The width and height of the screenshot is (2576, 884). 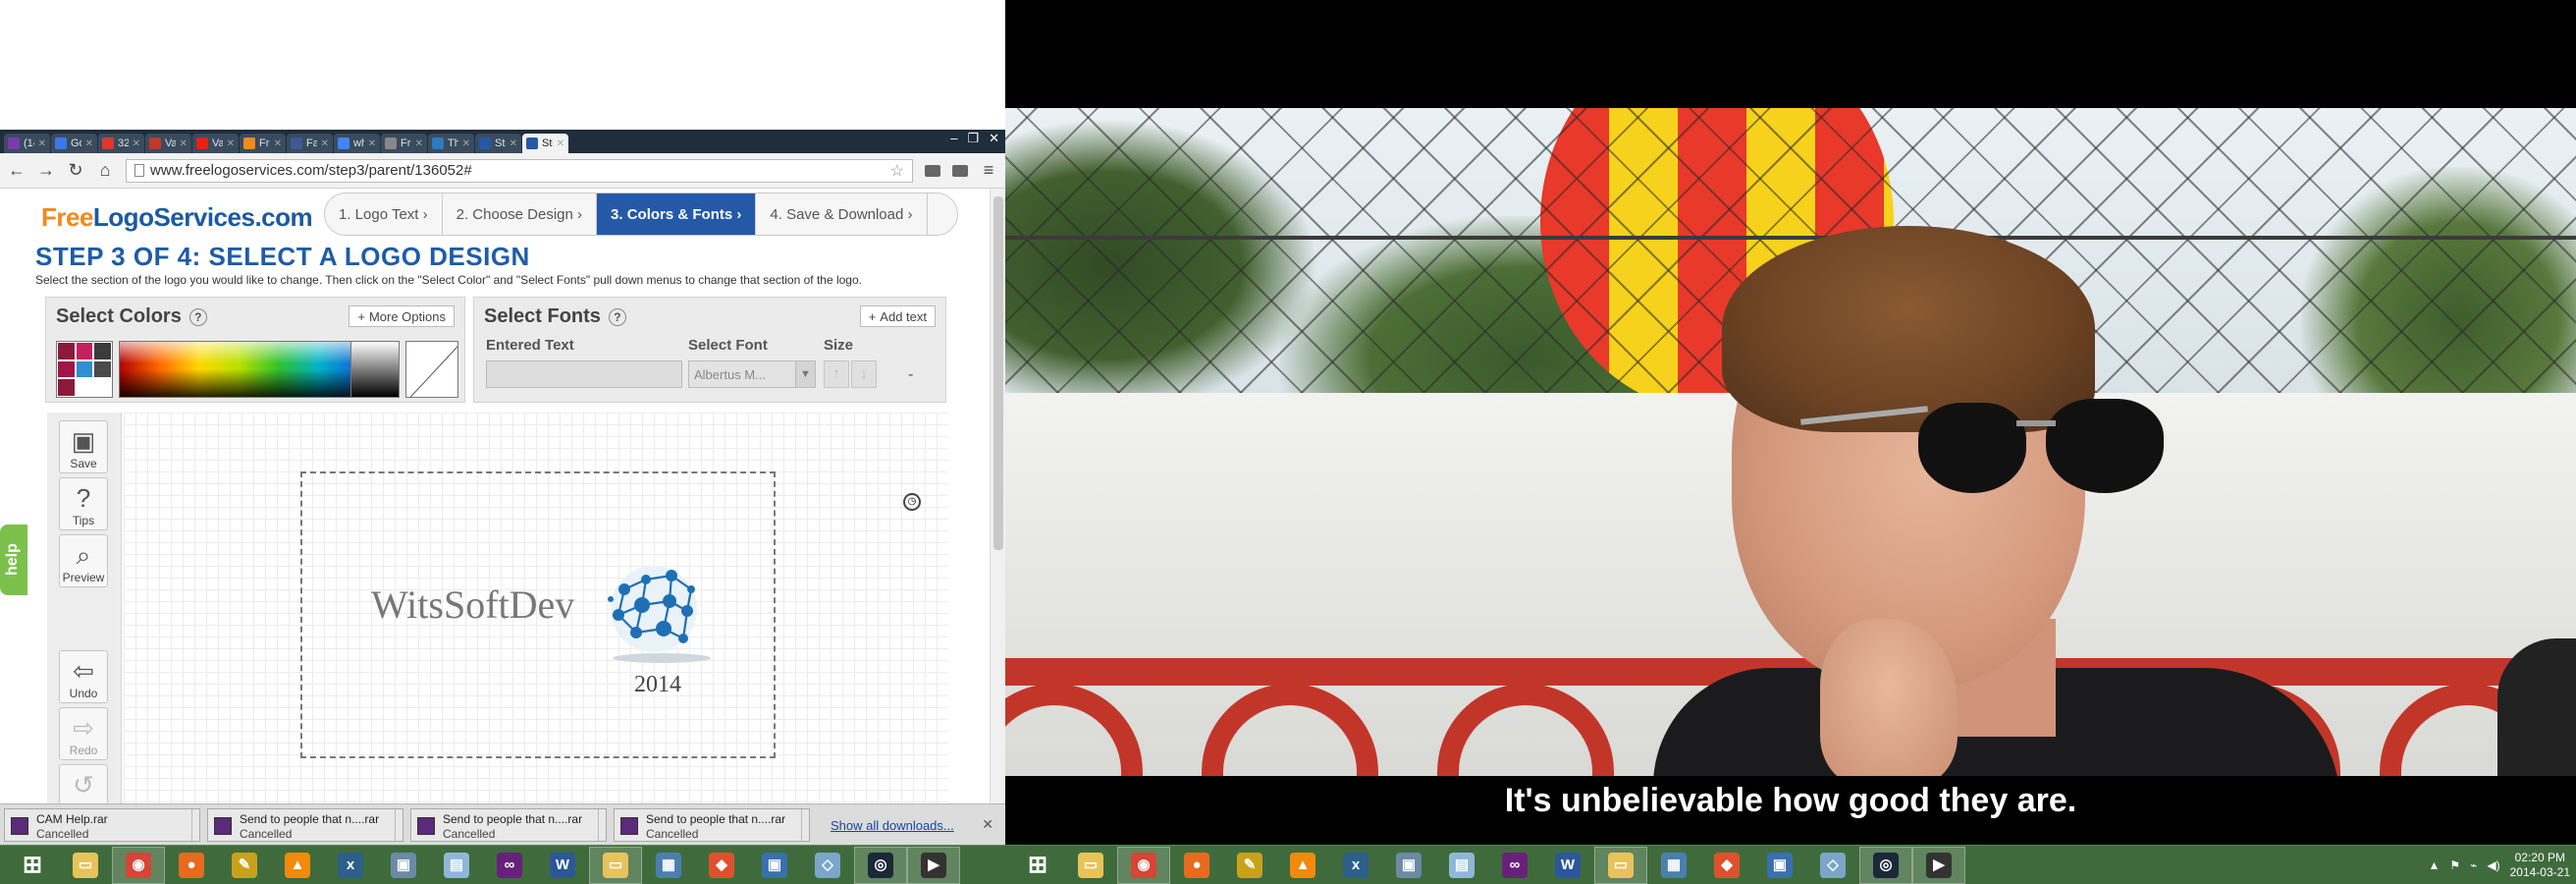 I want to click on more-options-button: + More Options, so click(x=402, y=316).